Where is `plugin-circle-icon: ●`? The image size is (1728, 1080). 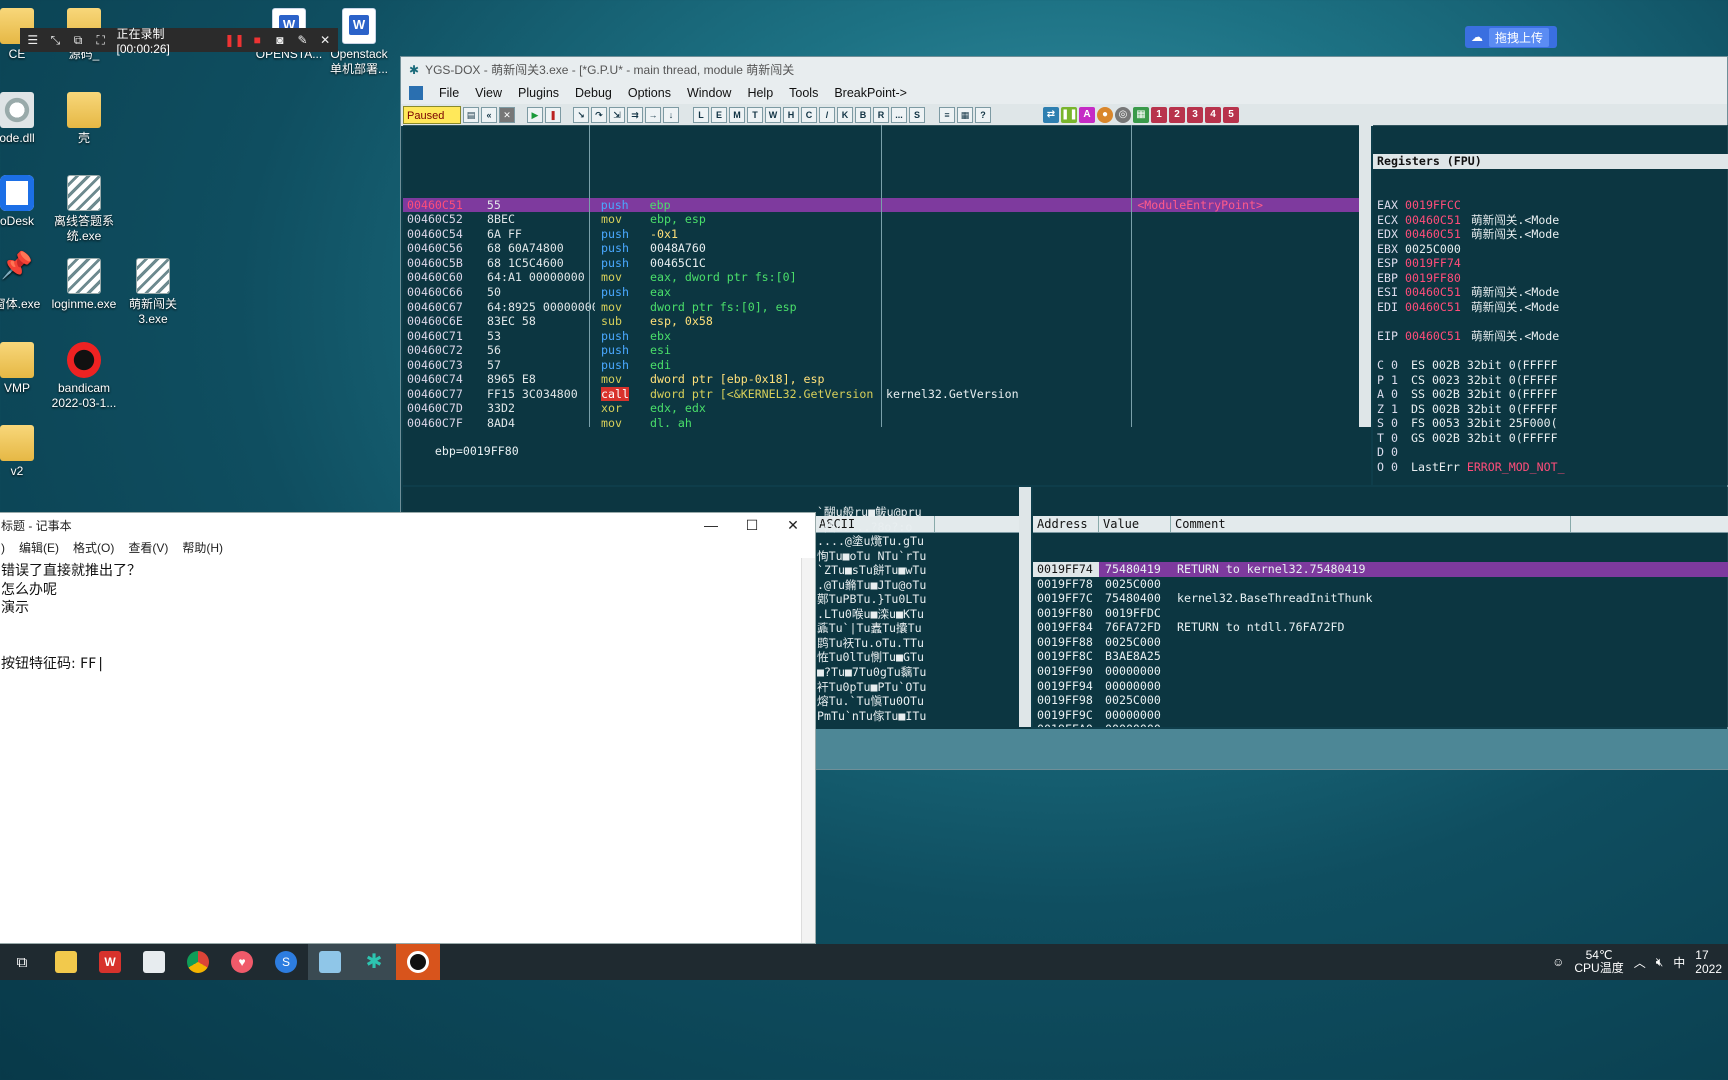
plugin-circle-icon: ● is located at coordinates (1105, 115).